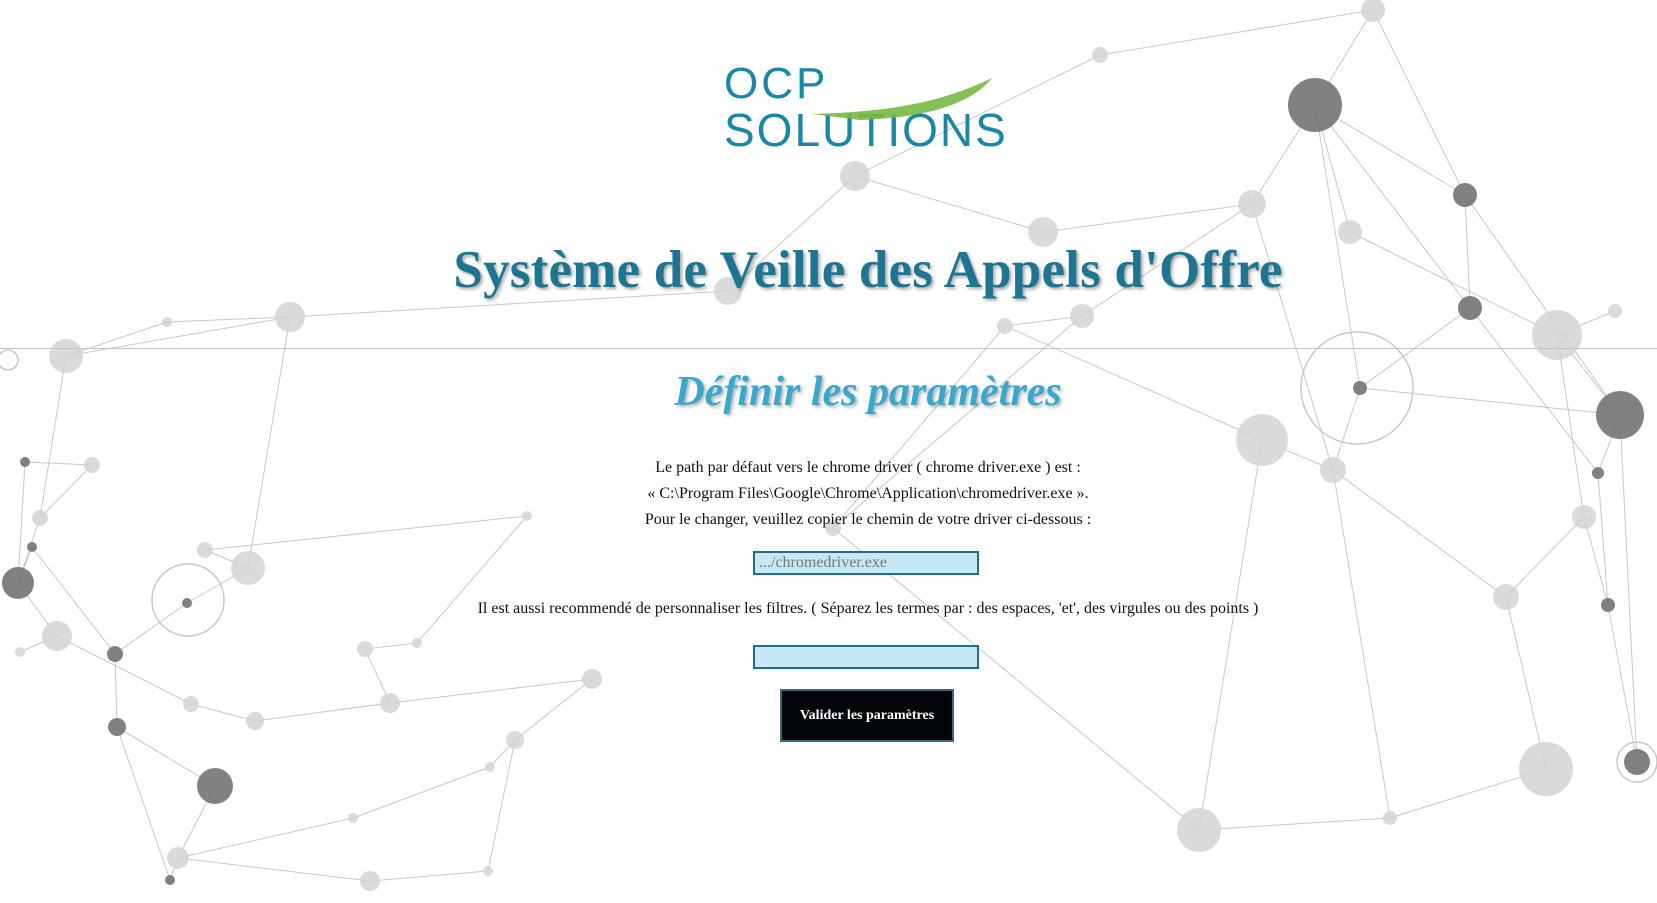 Image resolution: width=1657 pixels, height=903 pixels. I want to click on driver-path-input, so click(866, 563).